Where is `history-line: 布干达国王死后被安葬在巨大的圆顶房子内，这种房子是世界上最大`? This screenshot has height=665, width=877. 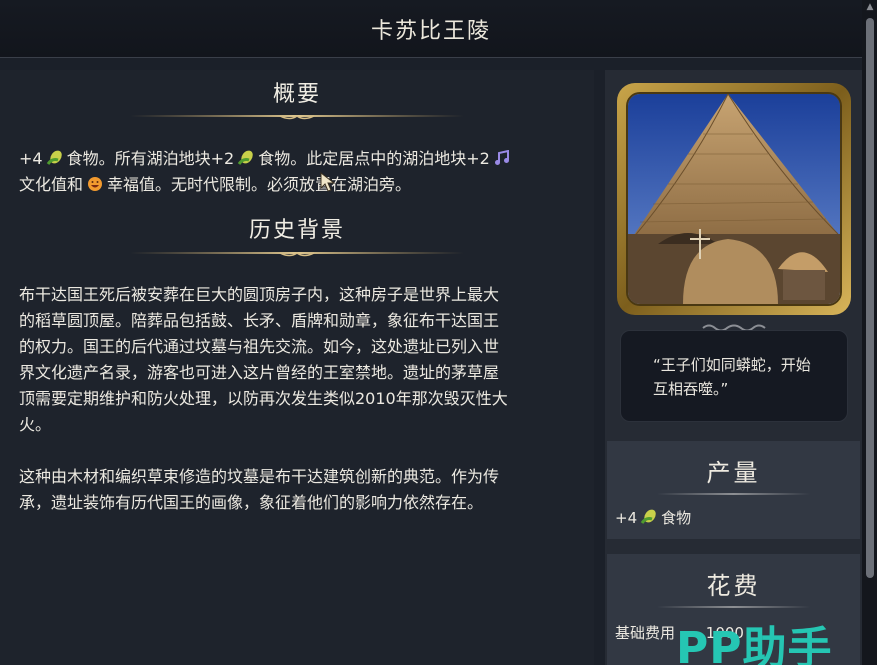 history-line: 布干达国王死后被安葬在巨大的圆顶房子内，这种房子是世界上最大 is located at coordinates (259, 294).